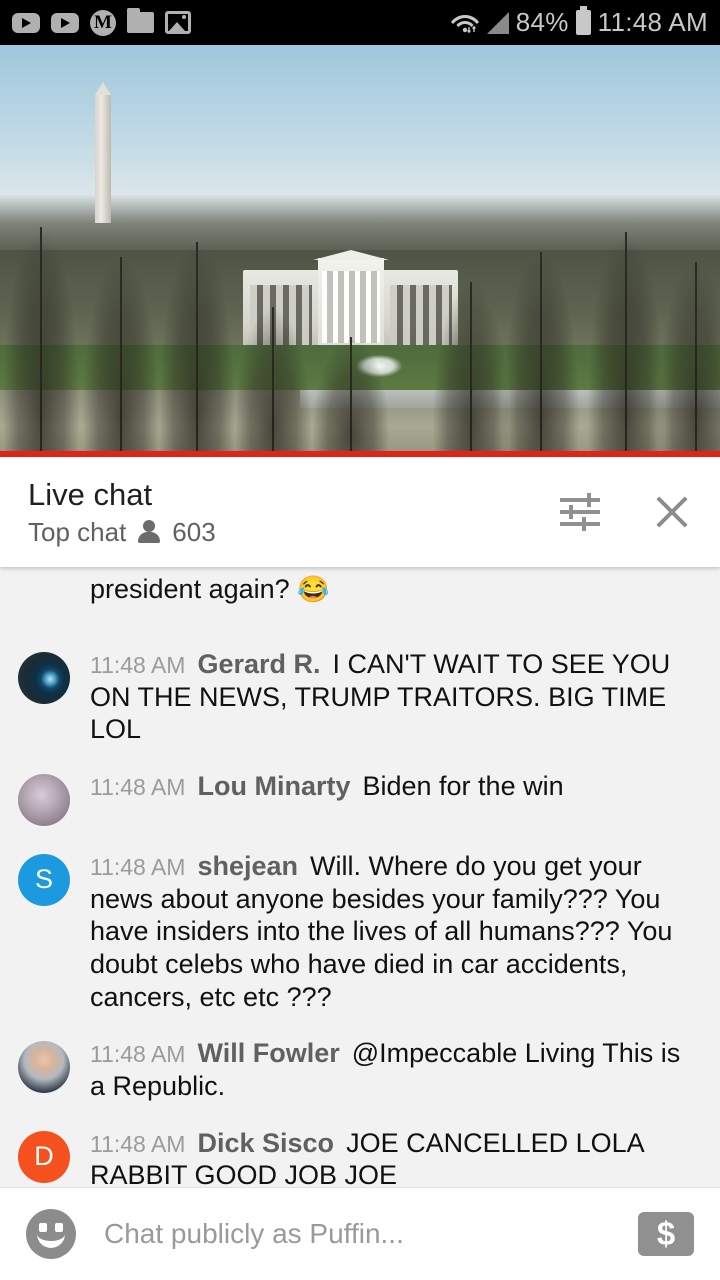  I want to click on close-icon, so click(672, 512).